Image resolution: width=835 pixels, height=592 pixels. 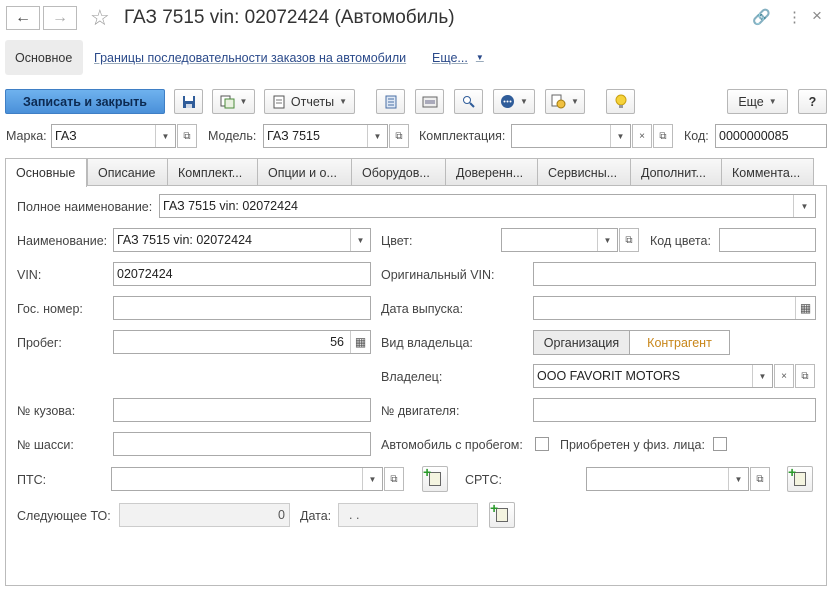 I want to click on srts-add-button, so click(x=800, y=478).